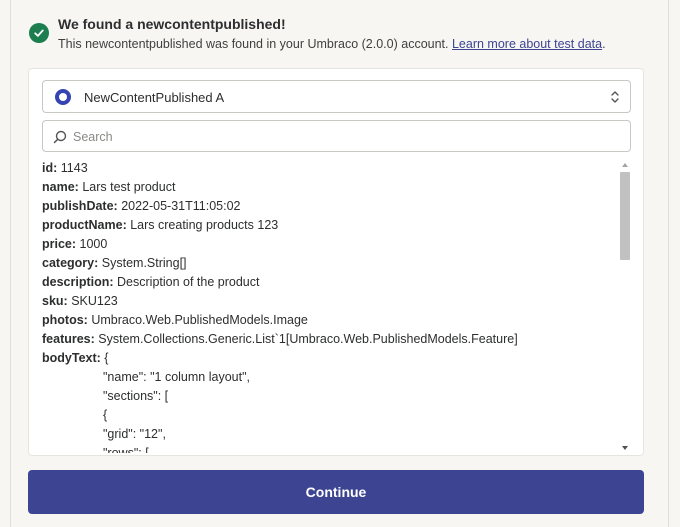  I want to click on json-line: "grid": "12",, so click(134, 434).